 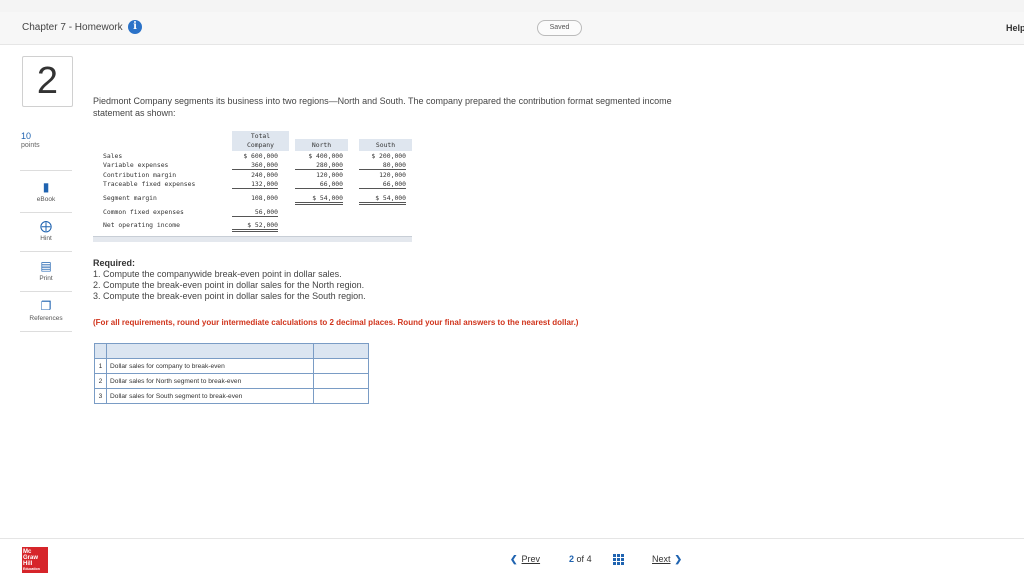 What do you see at coordinates (141, 225) in the screenshot?
I see `row-label-net-operating-income: Net operating income` at bounding box center [141, 225].